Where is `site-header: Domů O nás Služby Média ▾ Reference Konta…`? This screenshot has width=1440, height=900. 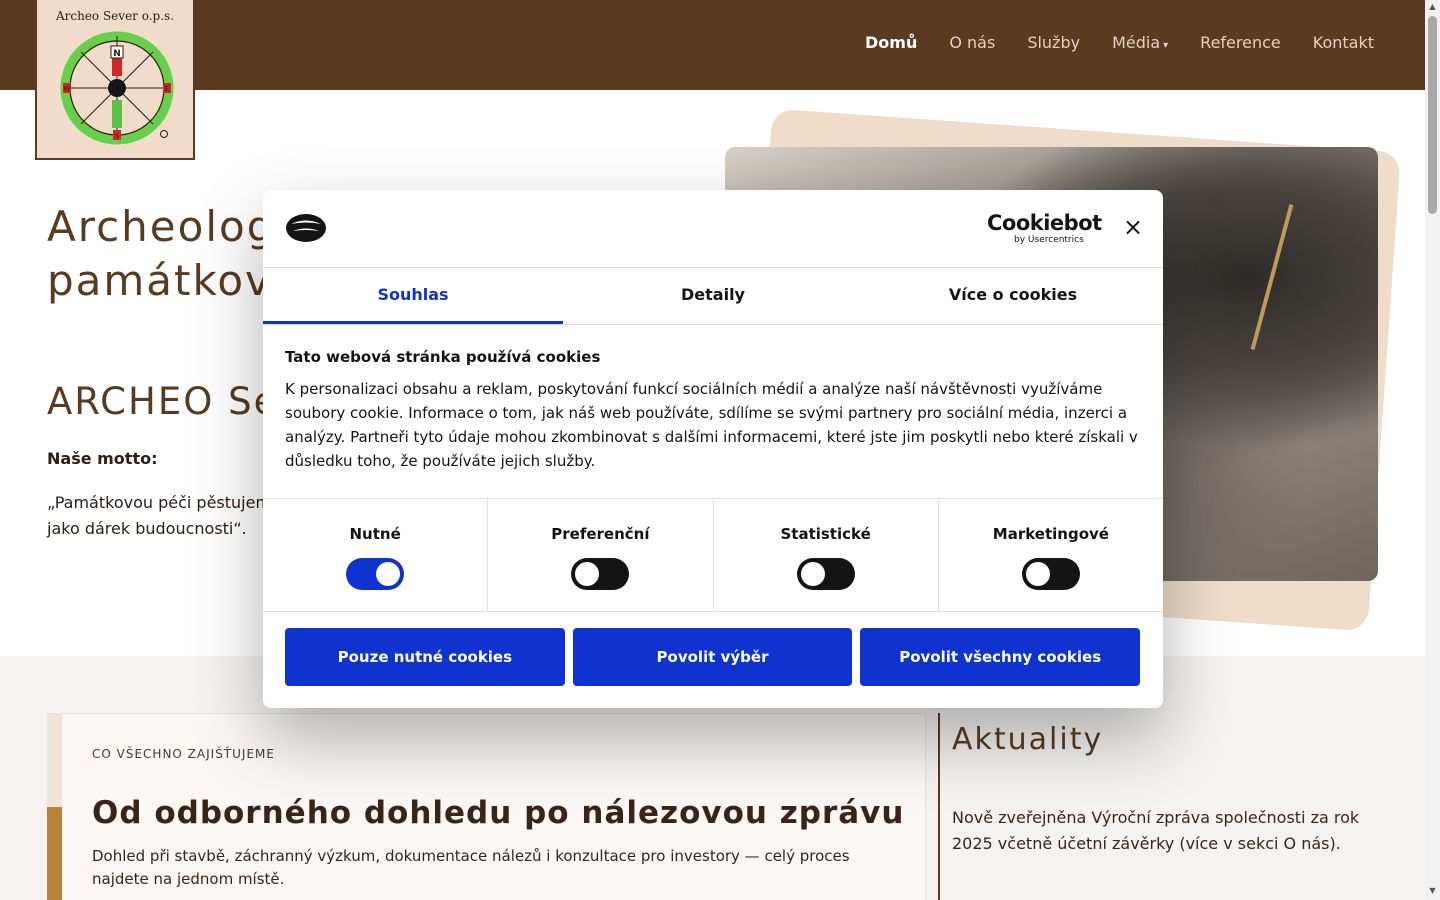 site-header: Domů O nás Služby Média ▾ Reference Konta… is located at coordinates (712, 45).